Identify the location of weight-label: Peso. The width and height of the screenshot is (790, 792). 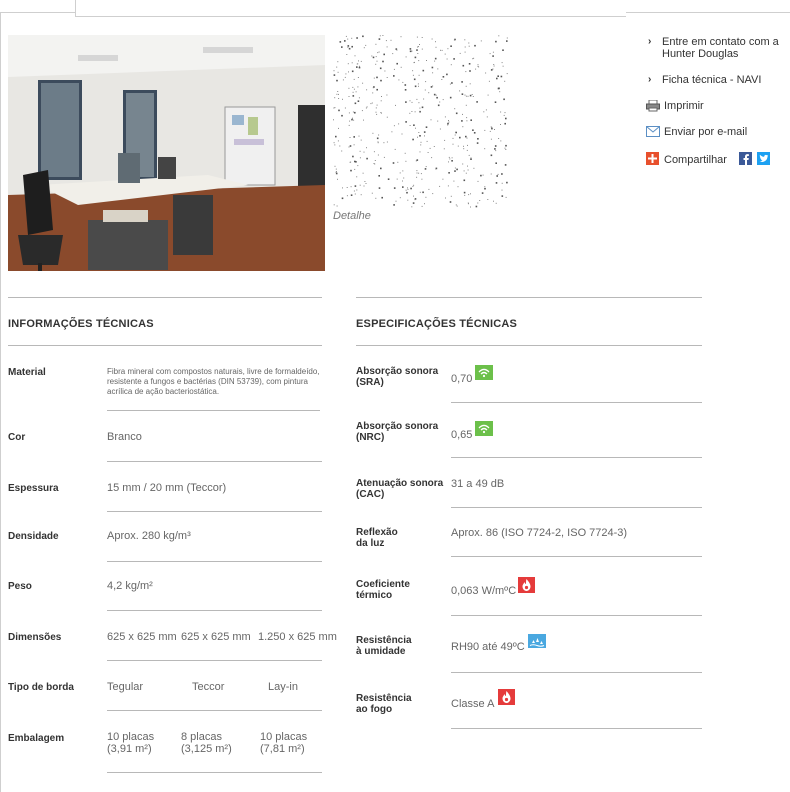
(20, 586).